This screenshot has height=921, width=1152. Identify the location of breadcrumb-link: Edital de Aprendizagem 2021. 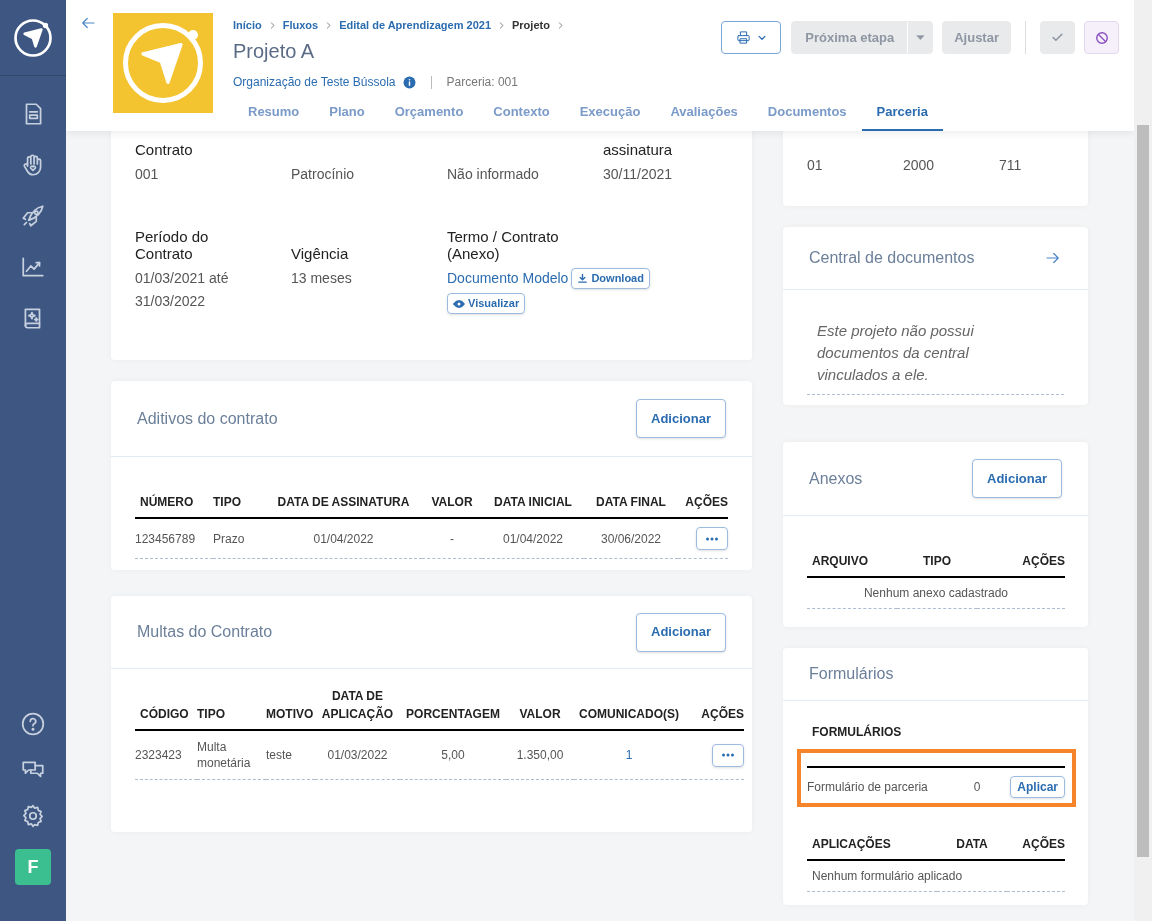
(415, 25).